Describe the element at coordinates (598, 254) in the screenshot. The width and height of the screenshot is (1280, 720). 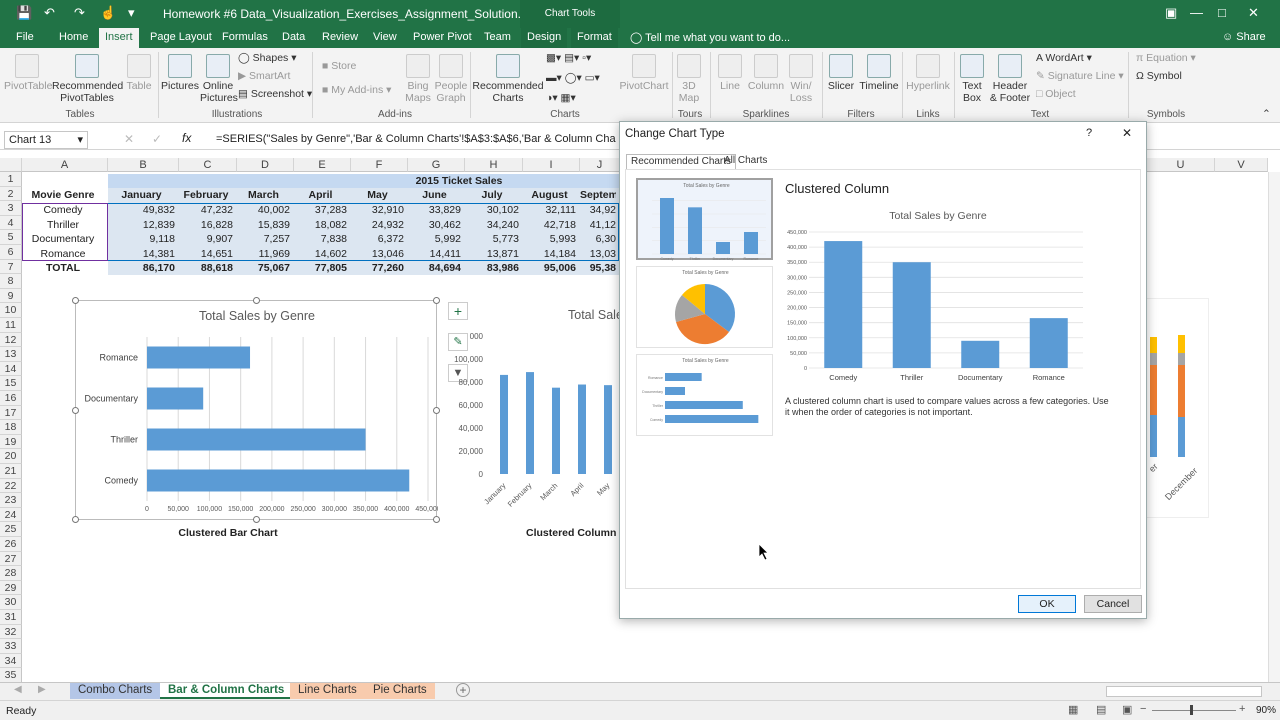
I see `value-cell: 13,03` at that location.